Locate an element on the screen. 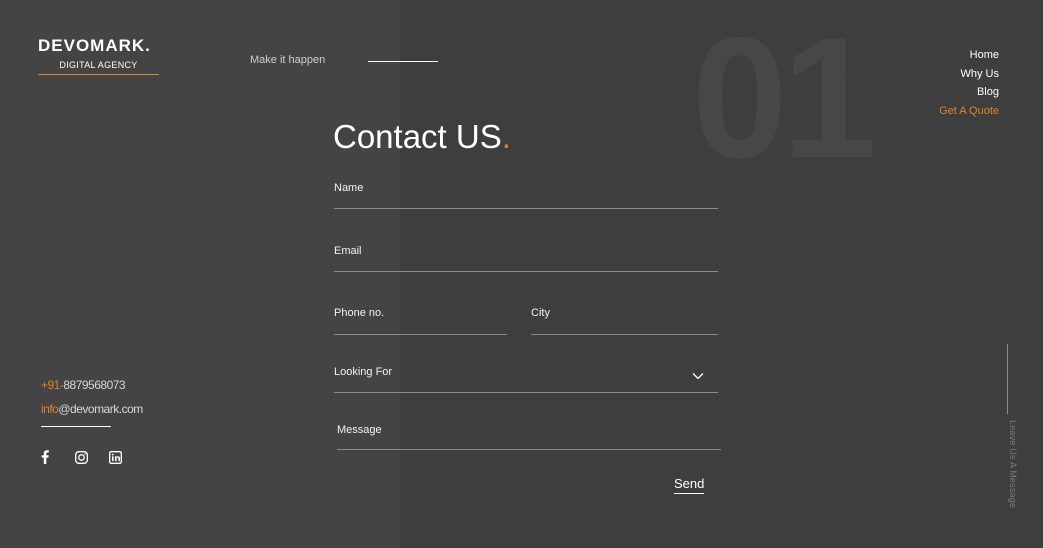 Image resolution: width=1043 pixels, height=548 pixels. email-prefix: info is located at coordinates (50, 409).